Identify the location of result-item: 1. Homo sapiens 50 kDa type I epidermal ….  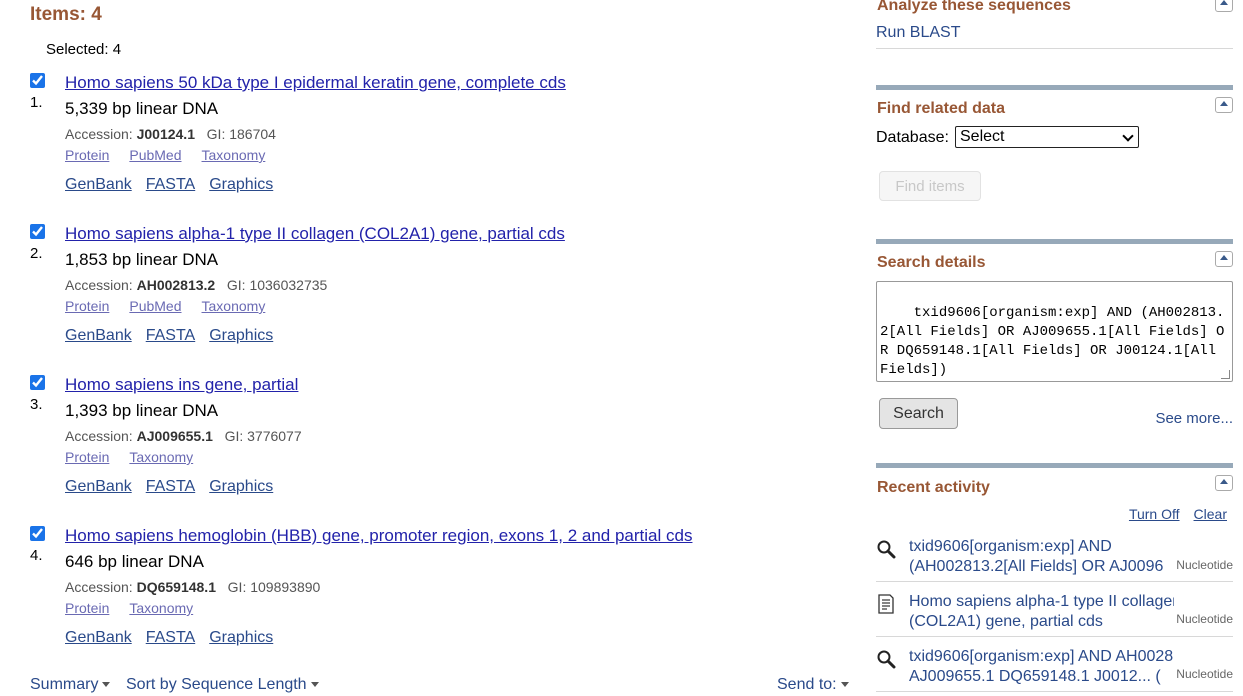
(430, 143).